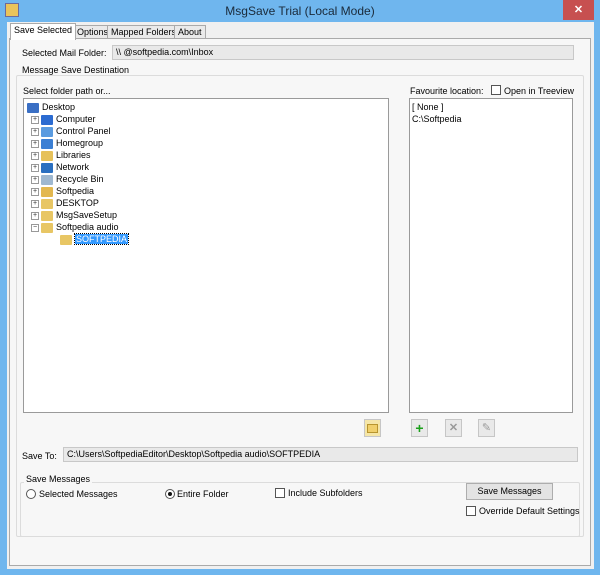 This screenshot has height=575, width=600. Describe the element at coordinates (47, 191) in the screenshot. I see `user-folder-icon` at that location.